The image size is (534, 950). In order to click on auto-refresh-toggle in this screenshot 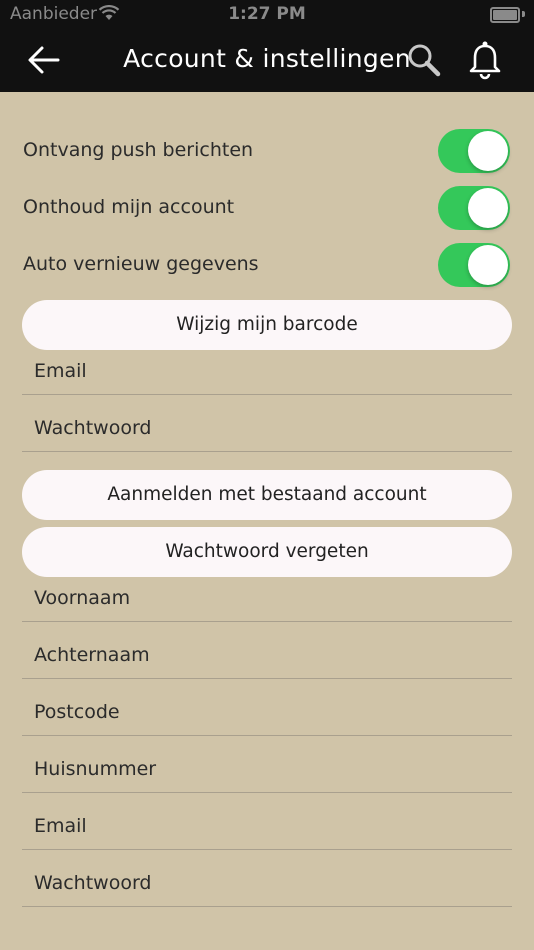, I will do `click(474, 265)`.